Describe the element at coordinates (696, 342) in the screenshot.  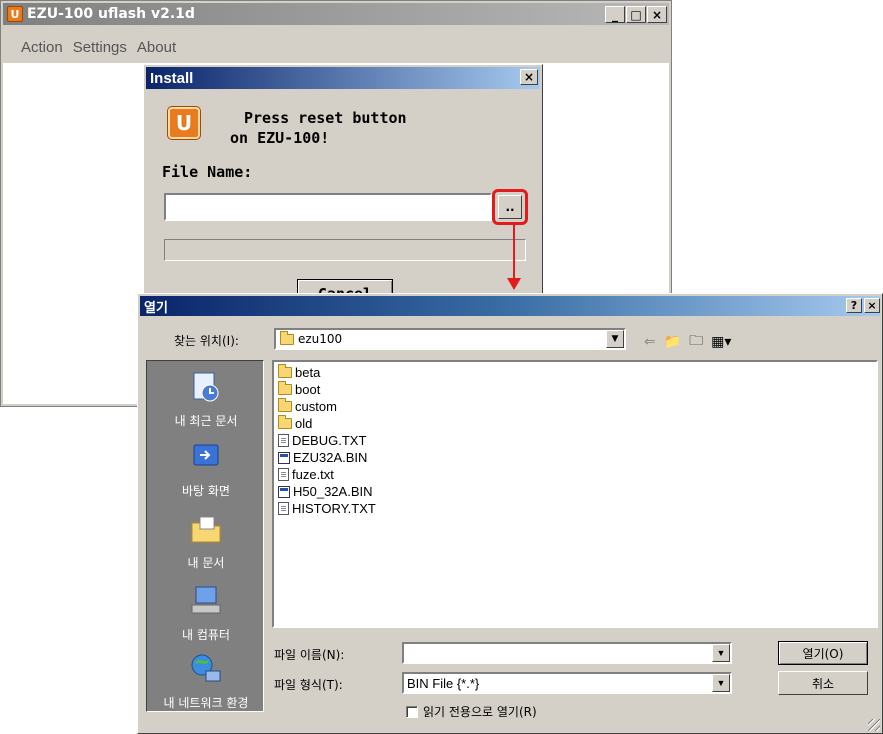
I see `new-folder-icon: 🗀` at that location.